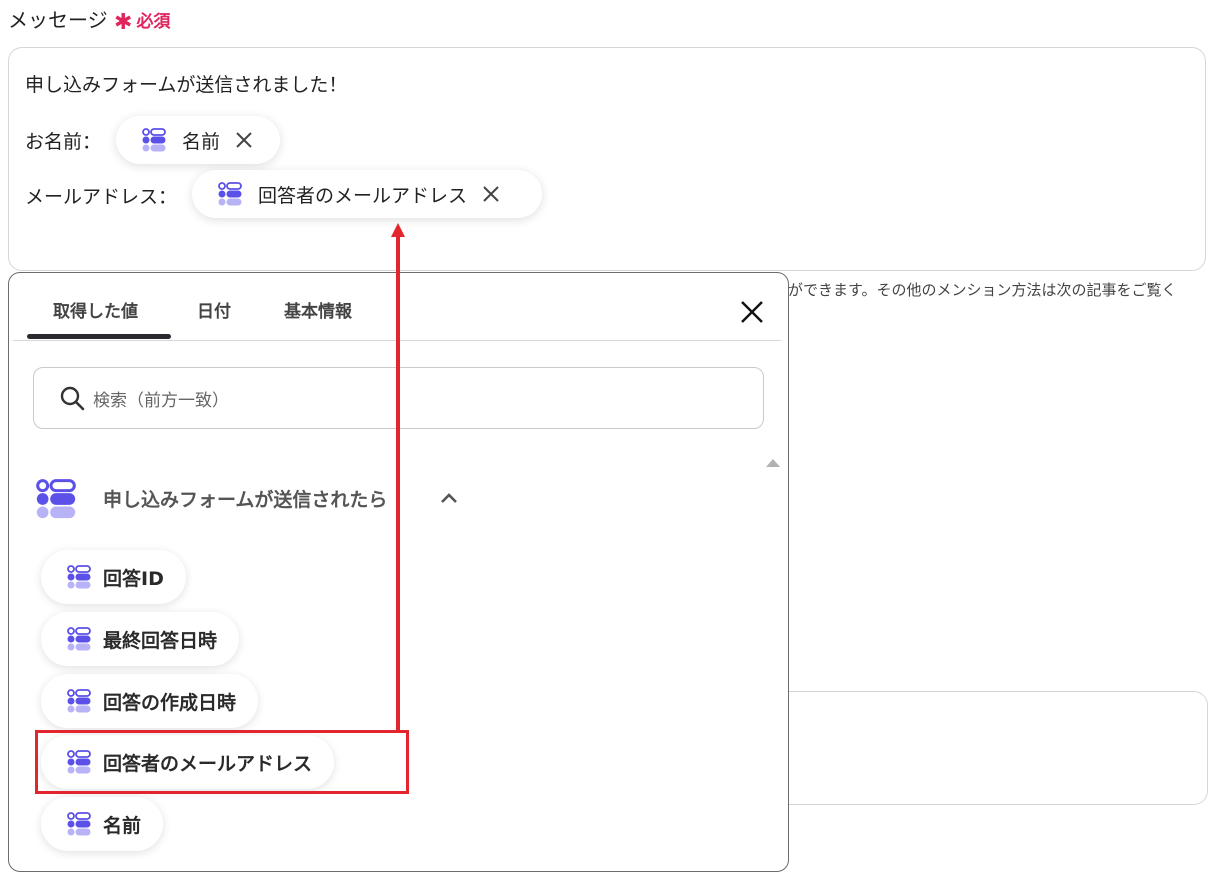 This screenshot has height=872, width=1212. Describe the element at coordinates (123, 22) in the screenshot. I see `asterisk-icon: ✱` at that location.